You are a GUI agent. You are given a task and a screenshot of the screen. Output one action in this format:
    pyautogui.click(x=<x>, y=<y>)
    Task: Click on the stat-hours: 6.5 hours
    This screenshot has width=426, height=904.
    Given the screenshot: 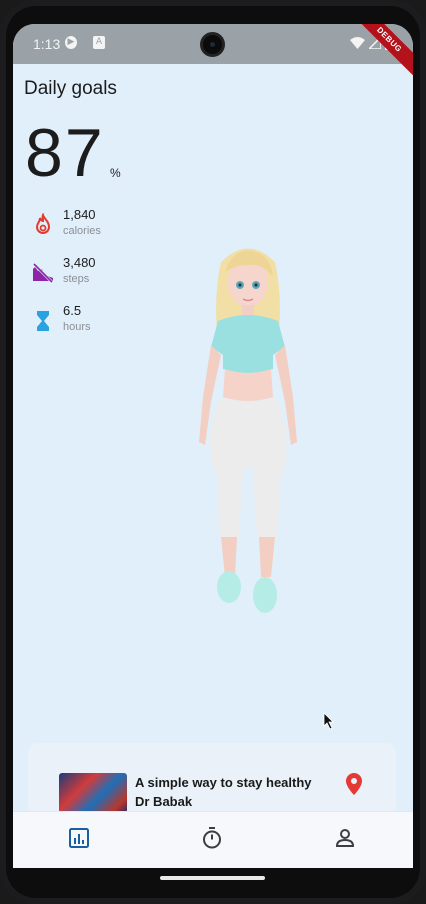 What is the action you would take?
    pyautogui.click(x=91, y=323)
    